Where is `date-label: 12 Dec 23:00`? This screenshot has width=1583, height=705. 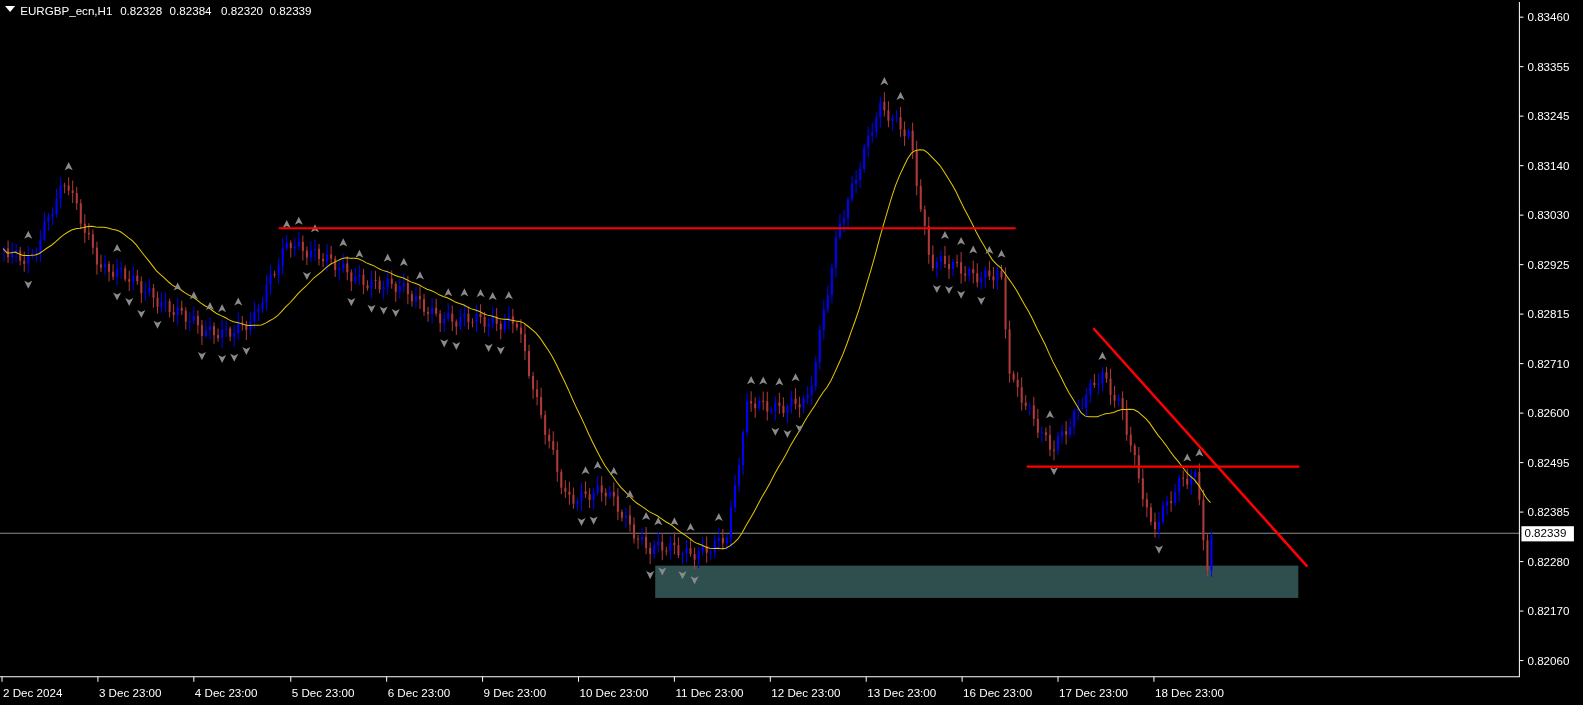
date-label: 12 Dec 23:00 is located at coordinates (806, 692).